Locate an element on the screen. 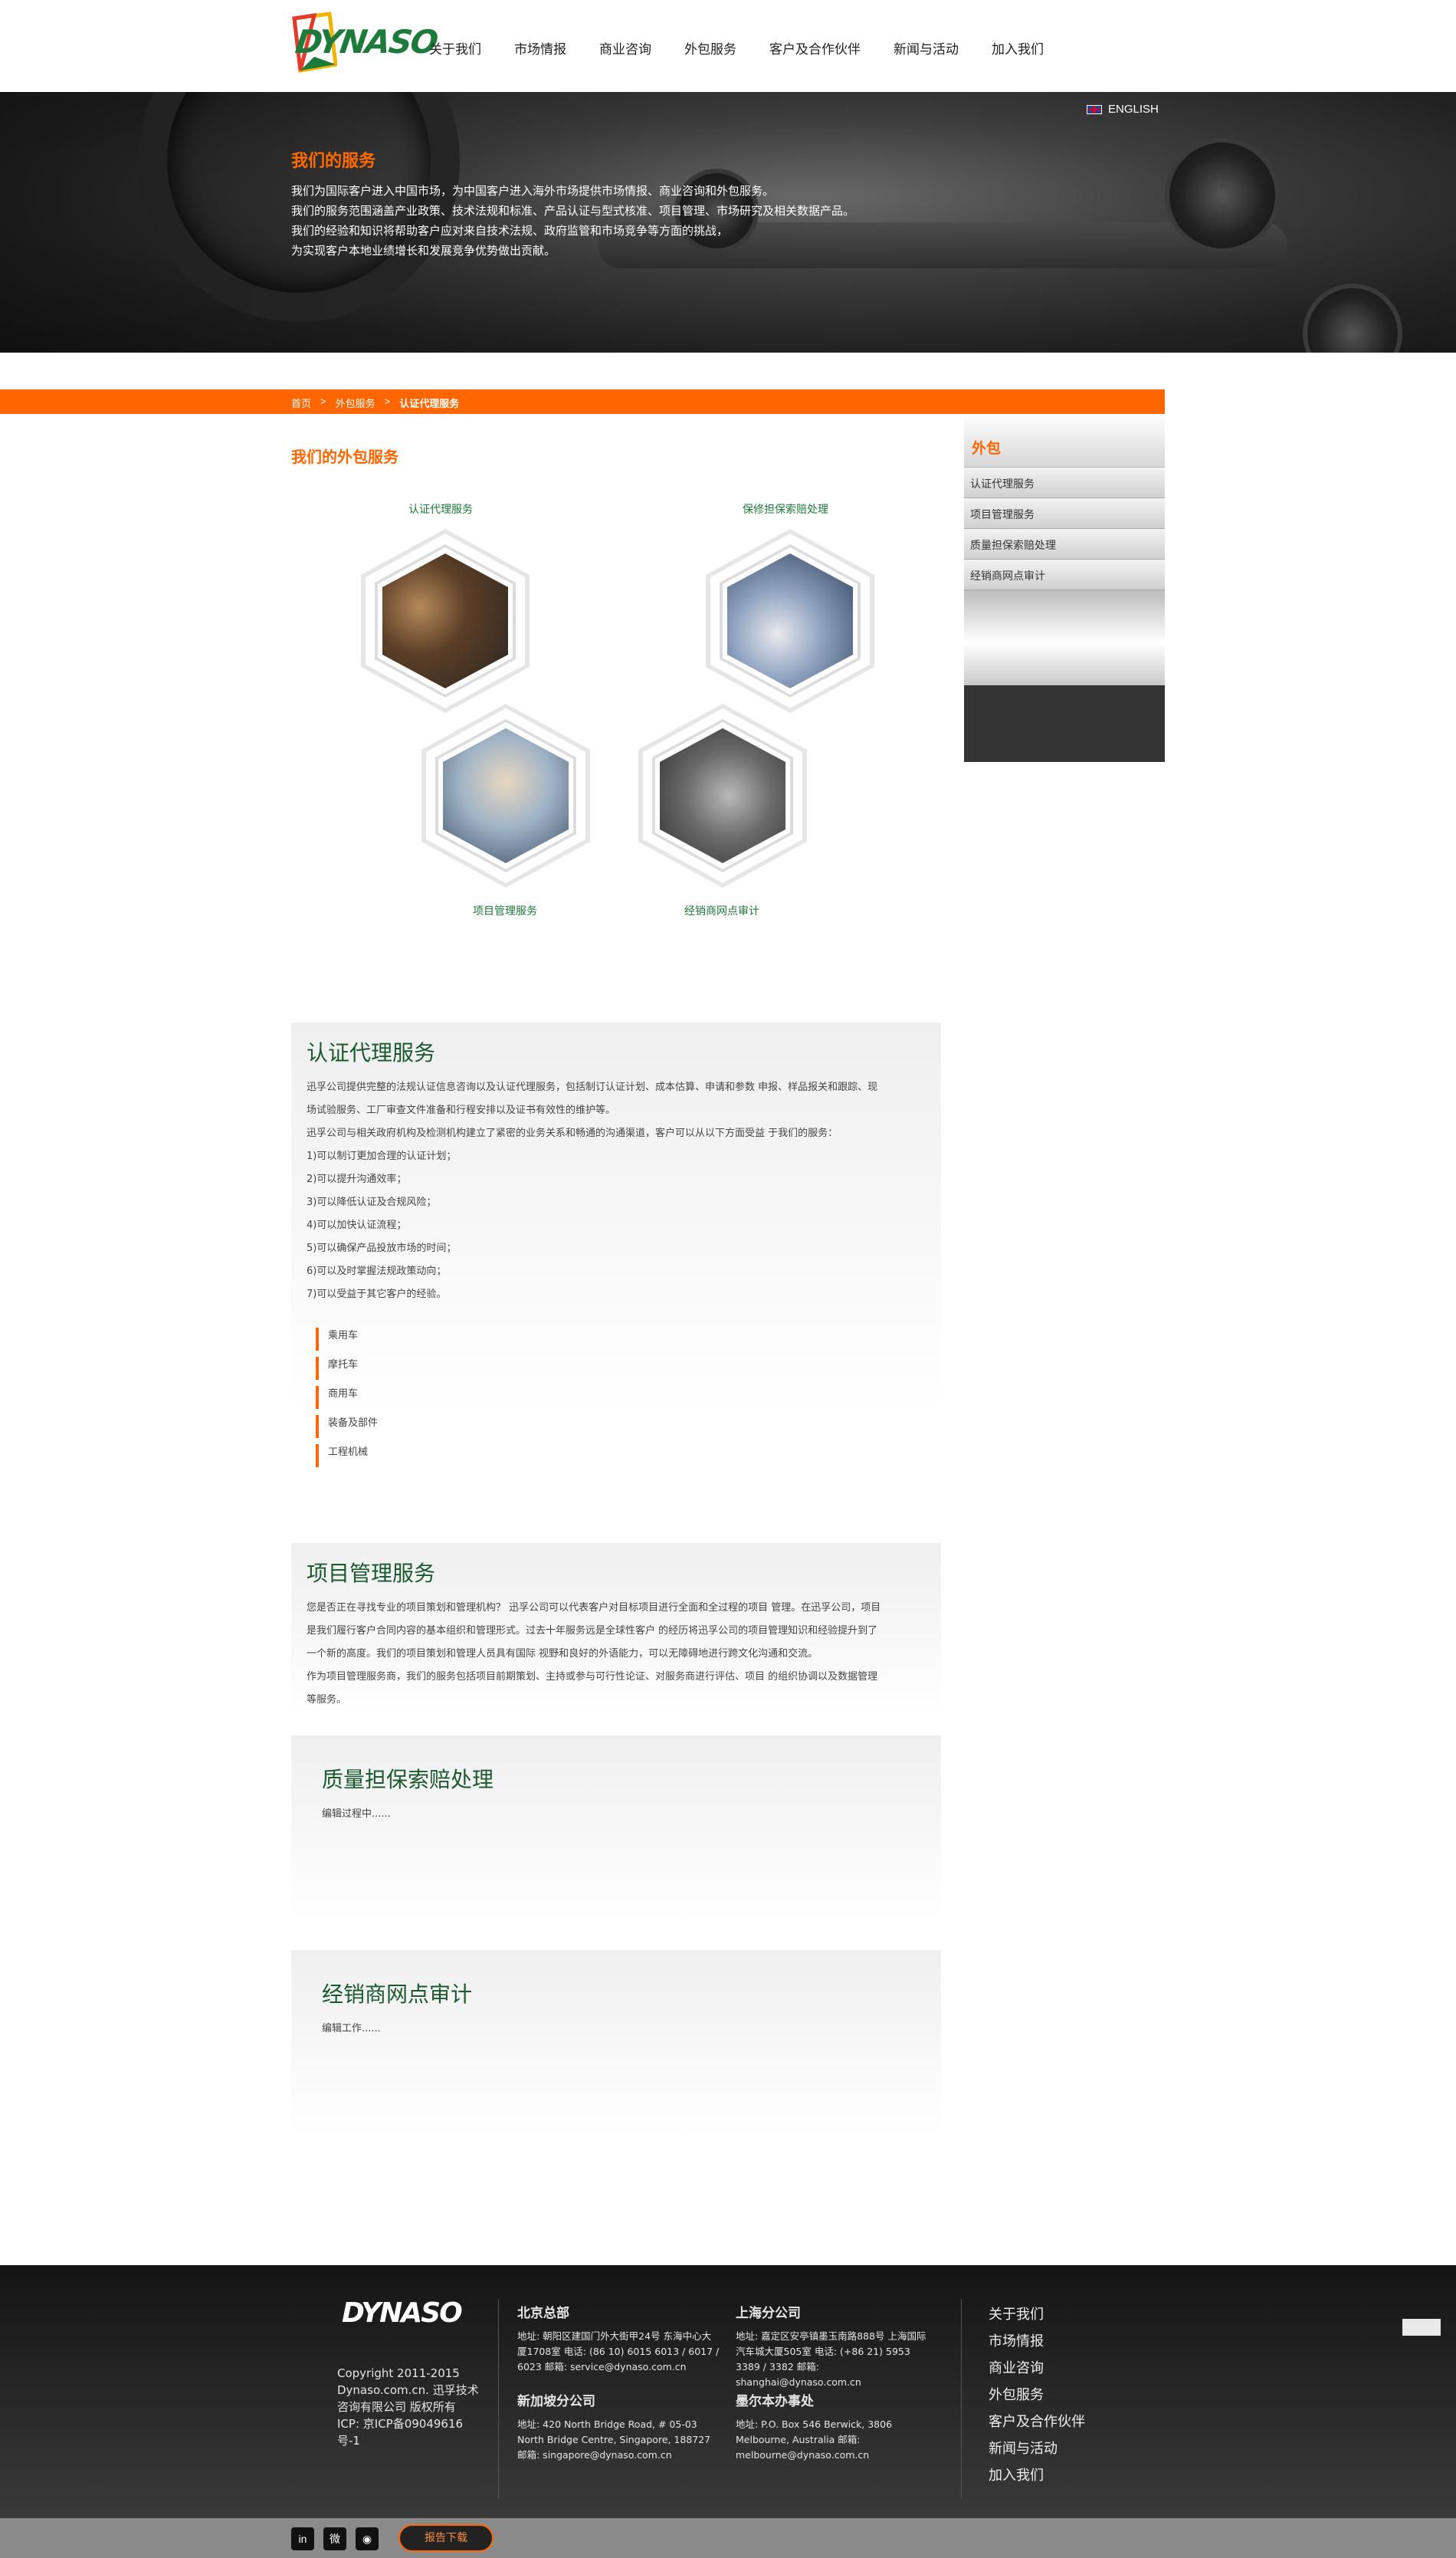  list-item: 工程机械 is located at coordinates (347, 1456).